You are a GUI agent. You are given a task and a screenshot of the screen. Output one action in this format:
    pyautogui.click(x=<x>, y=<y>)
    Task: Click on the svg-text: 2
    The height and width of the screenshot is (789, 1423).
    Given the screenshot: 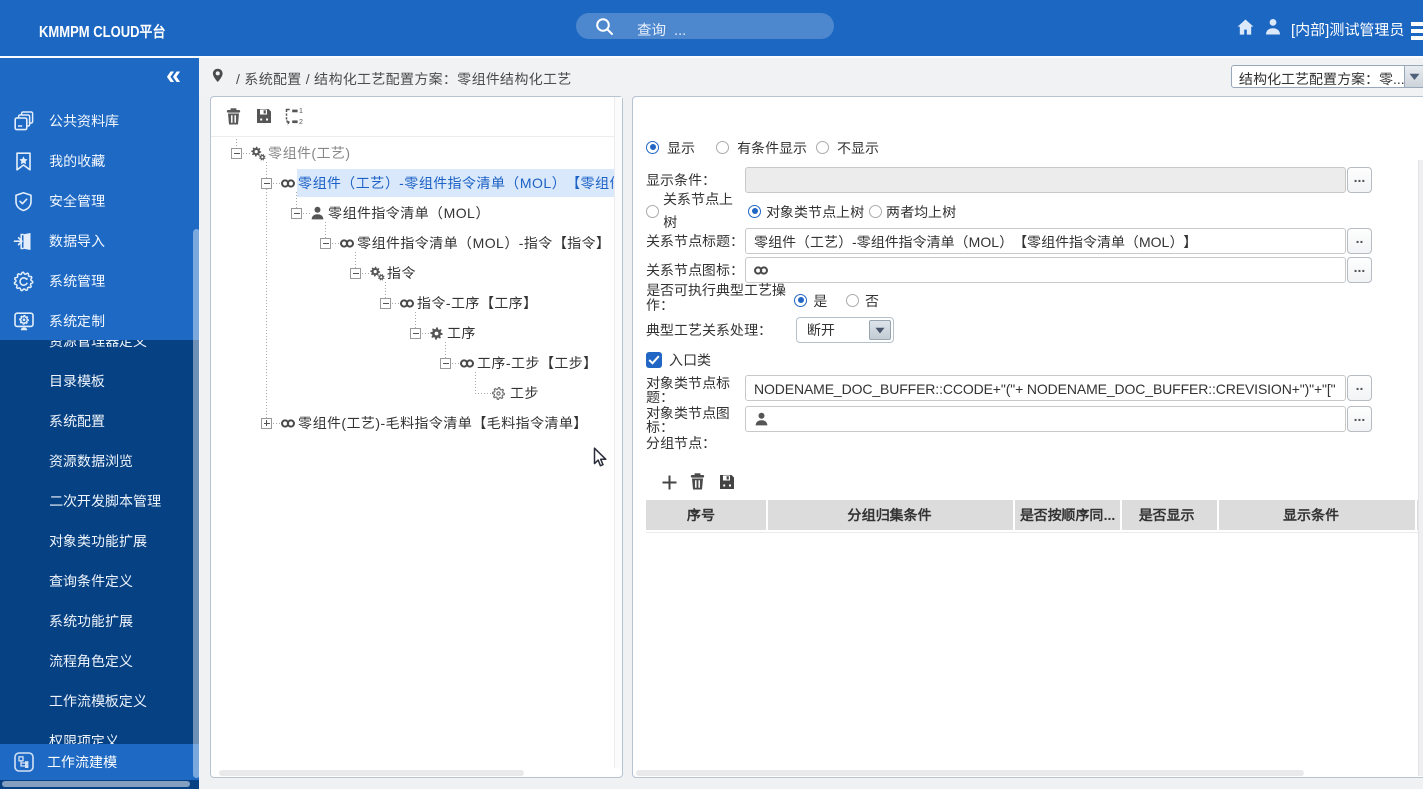 What is the action you would take?
    pyautogui.click(x=301, y=122)
    